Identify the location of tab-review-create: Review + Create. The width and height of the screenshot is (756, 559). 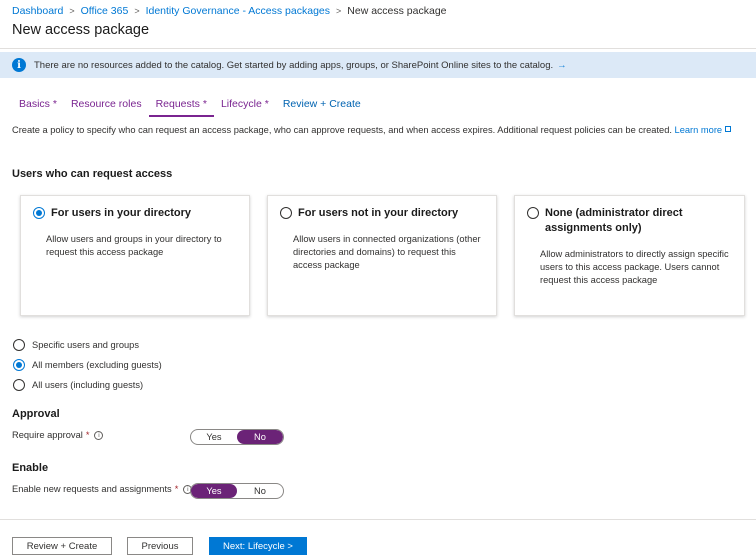
(322, 107).